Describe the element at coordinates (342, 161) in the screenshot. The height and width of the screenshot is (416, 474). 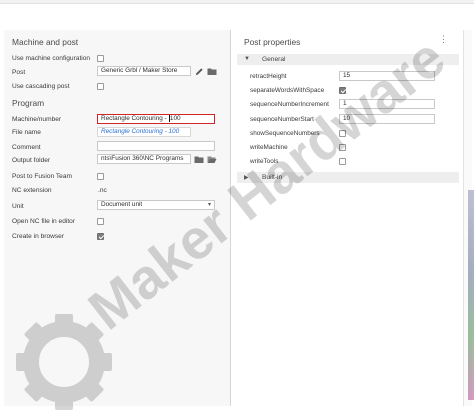
I see `prop-checkbox-writeTools` at that location.